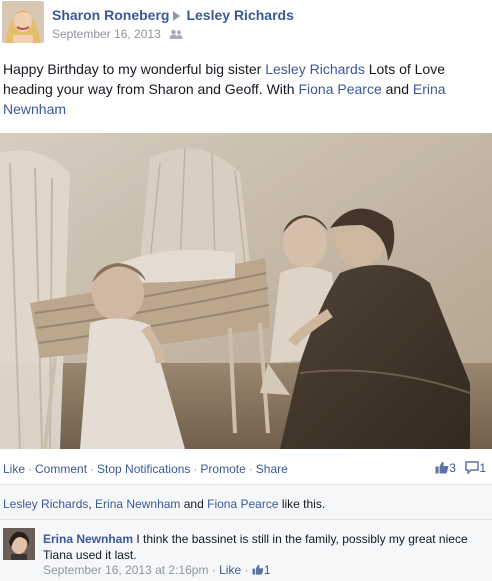 The width and height of the screenshot is (492, 581). I want to click on comment-count: 1, so click(482, 468).